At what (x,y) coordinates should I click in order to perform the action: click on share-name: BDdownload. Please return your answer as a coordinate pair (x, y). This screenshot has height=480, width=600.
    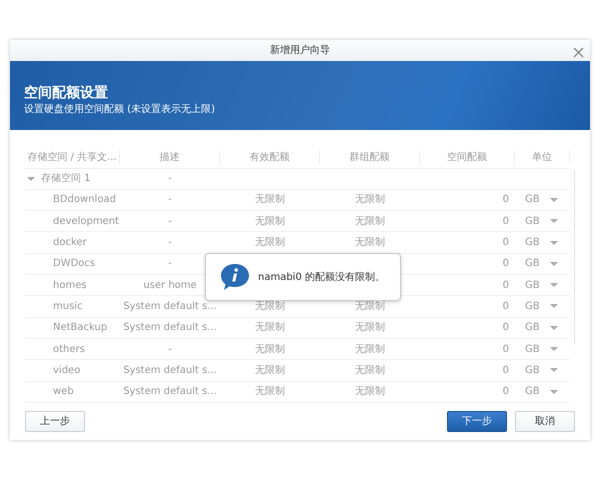
    Looking at the image, I should click on (84, 200).